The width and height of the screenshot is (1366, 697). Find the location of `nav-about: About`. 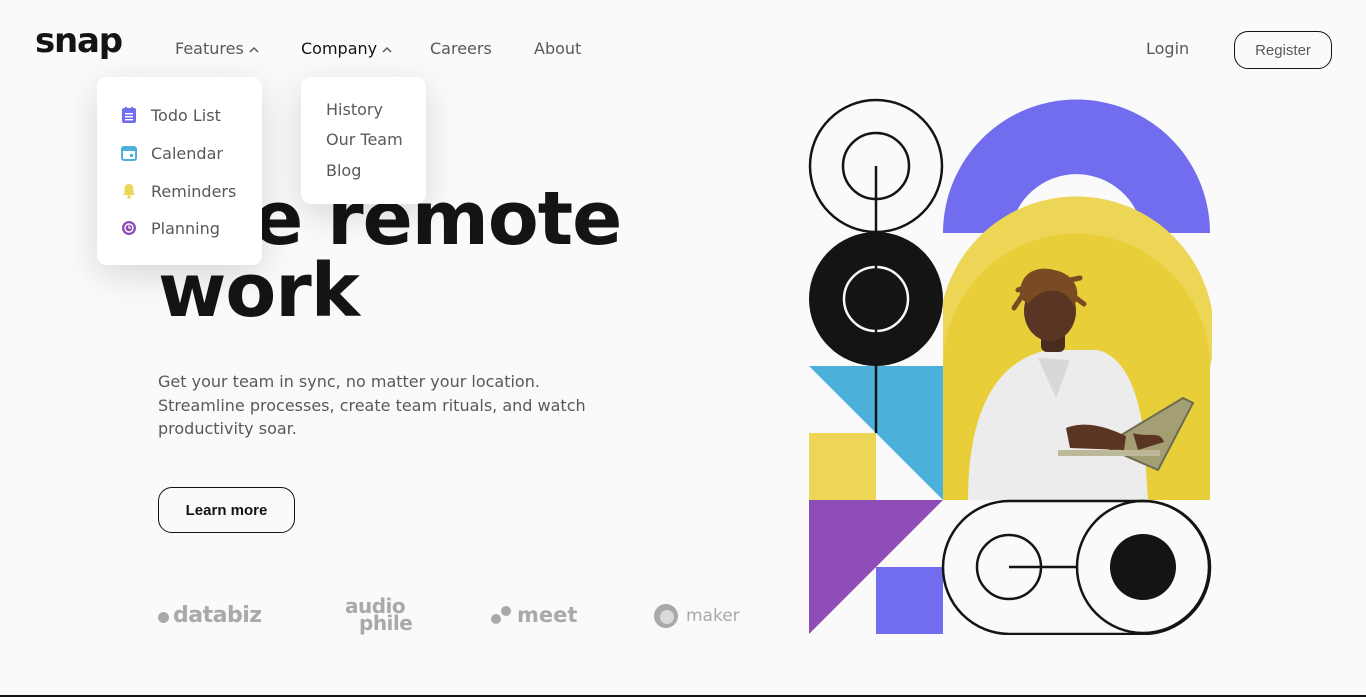

nav-about: About is located at coordinates (557, 49).